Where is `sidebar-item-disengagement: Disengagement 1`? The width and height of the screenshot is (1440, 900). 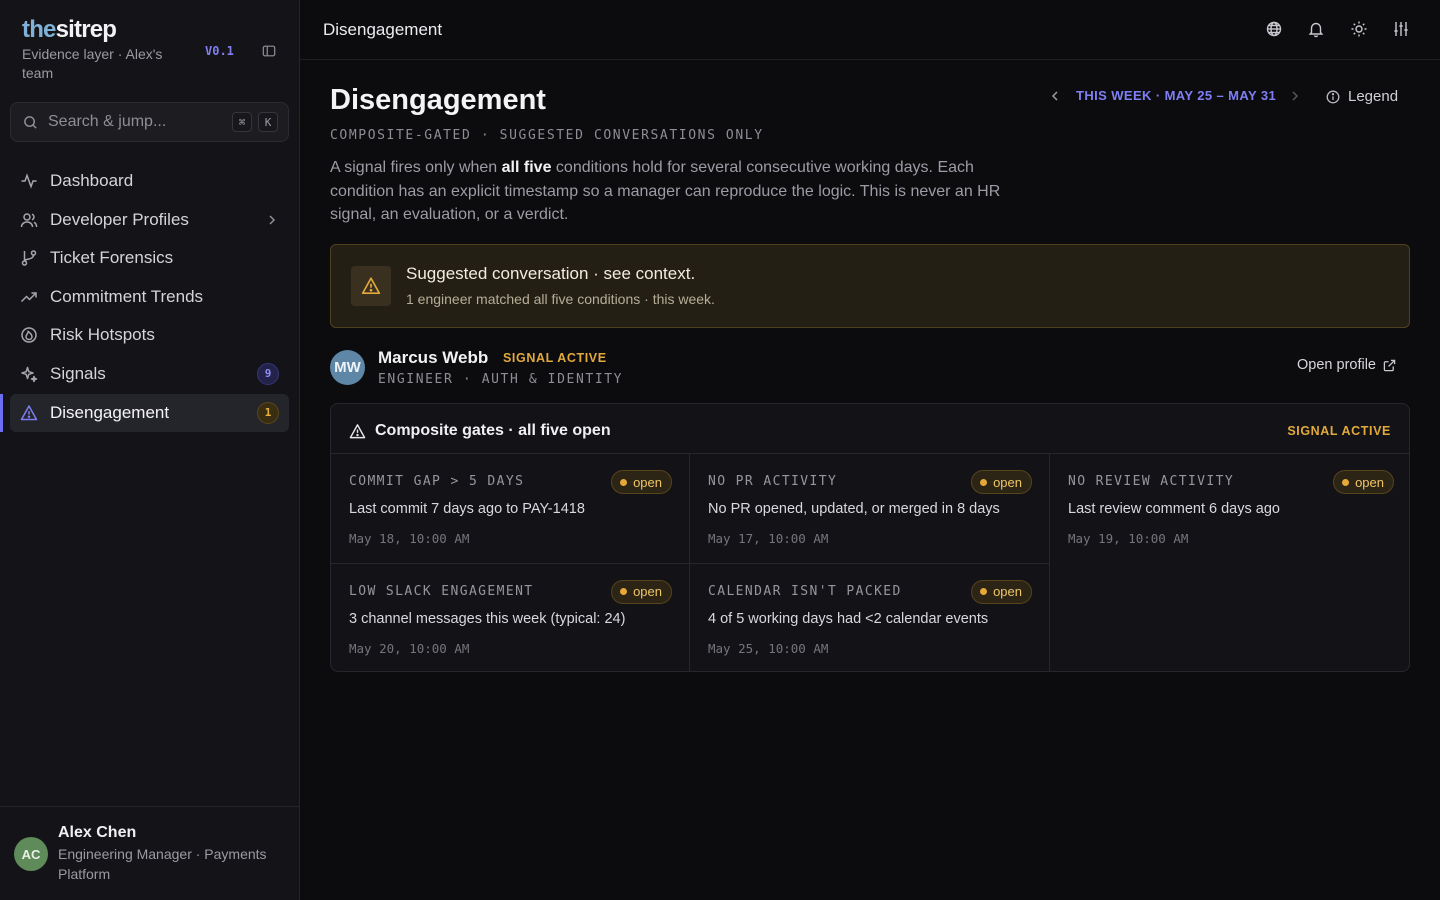
sidebar-item-disengagement: Disengagement 1 is located at coordinates (144, 412).